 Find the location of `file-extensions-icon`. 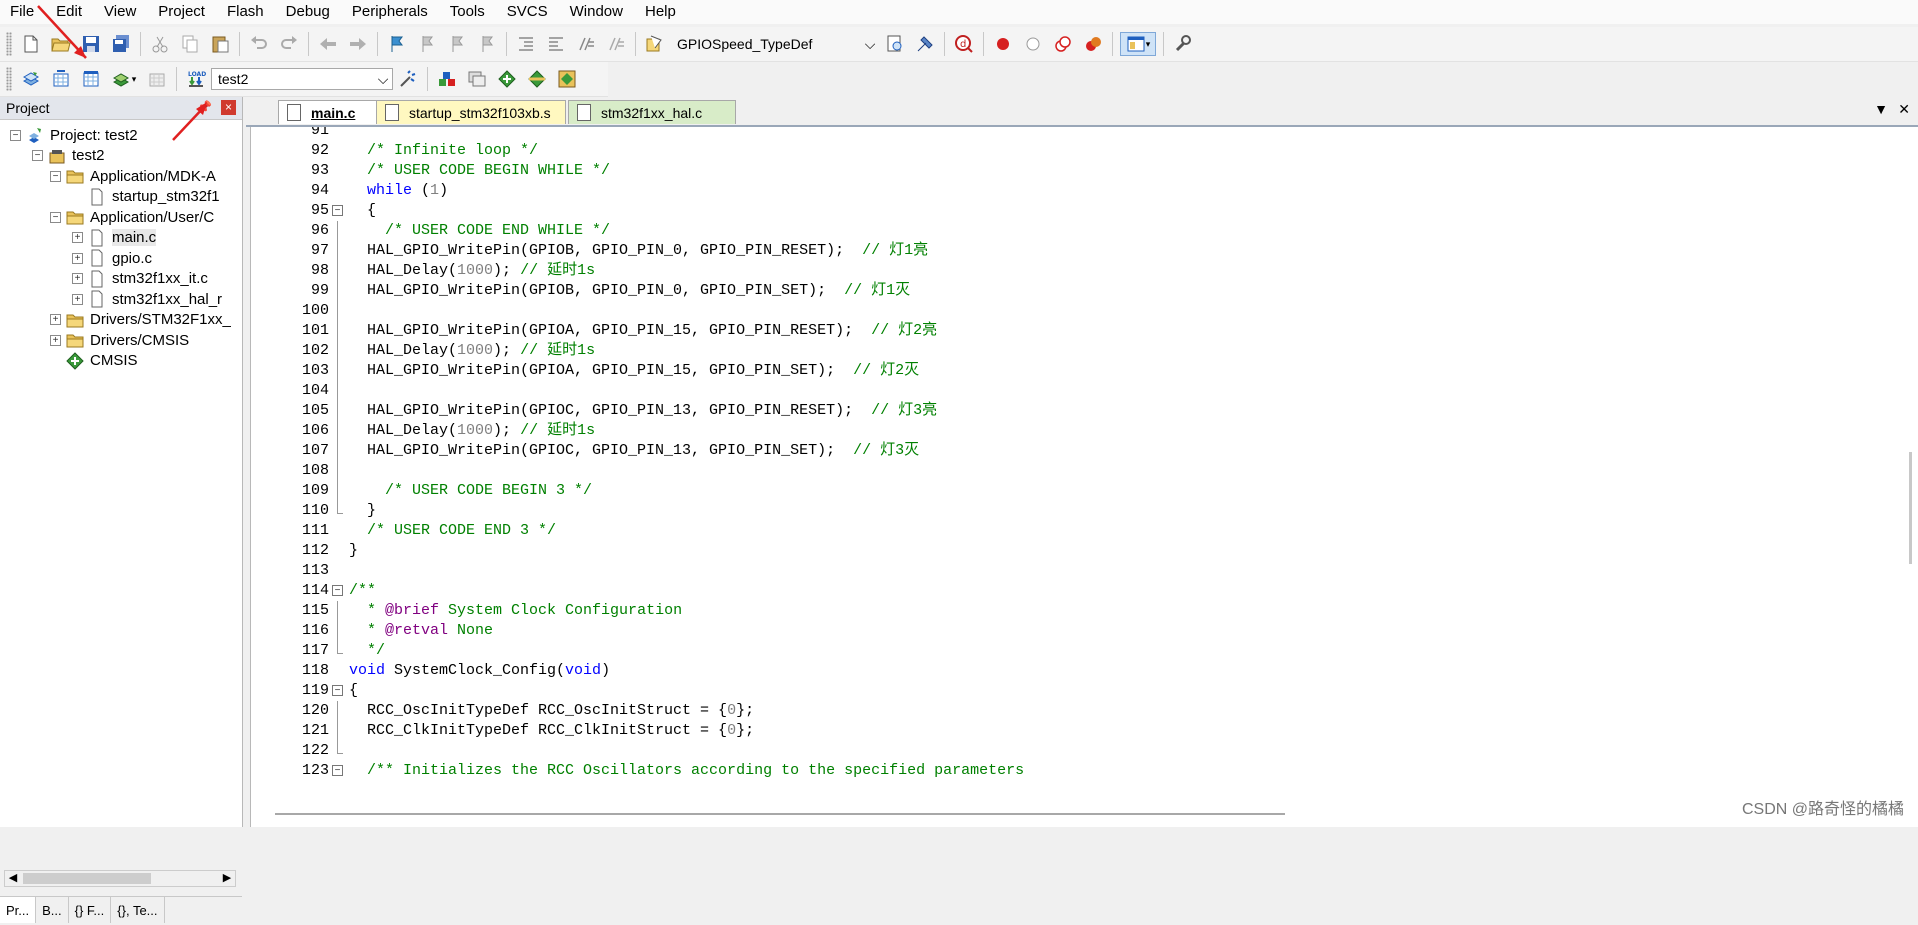

file-extensions-icon is located at coordinates (477, 79).